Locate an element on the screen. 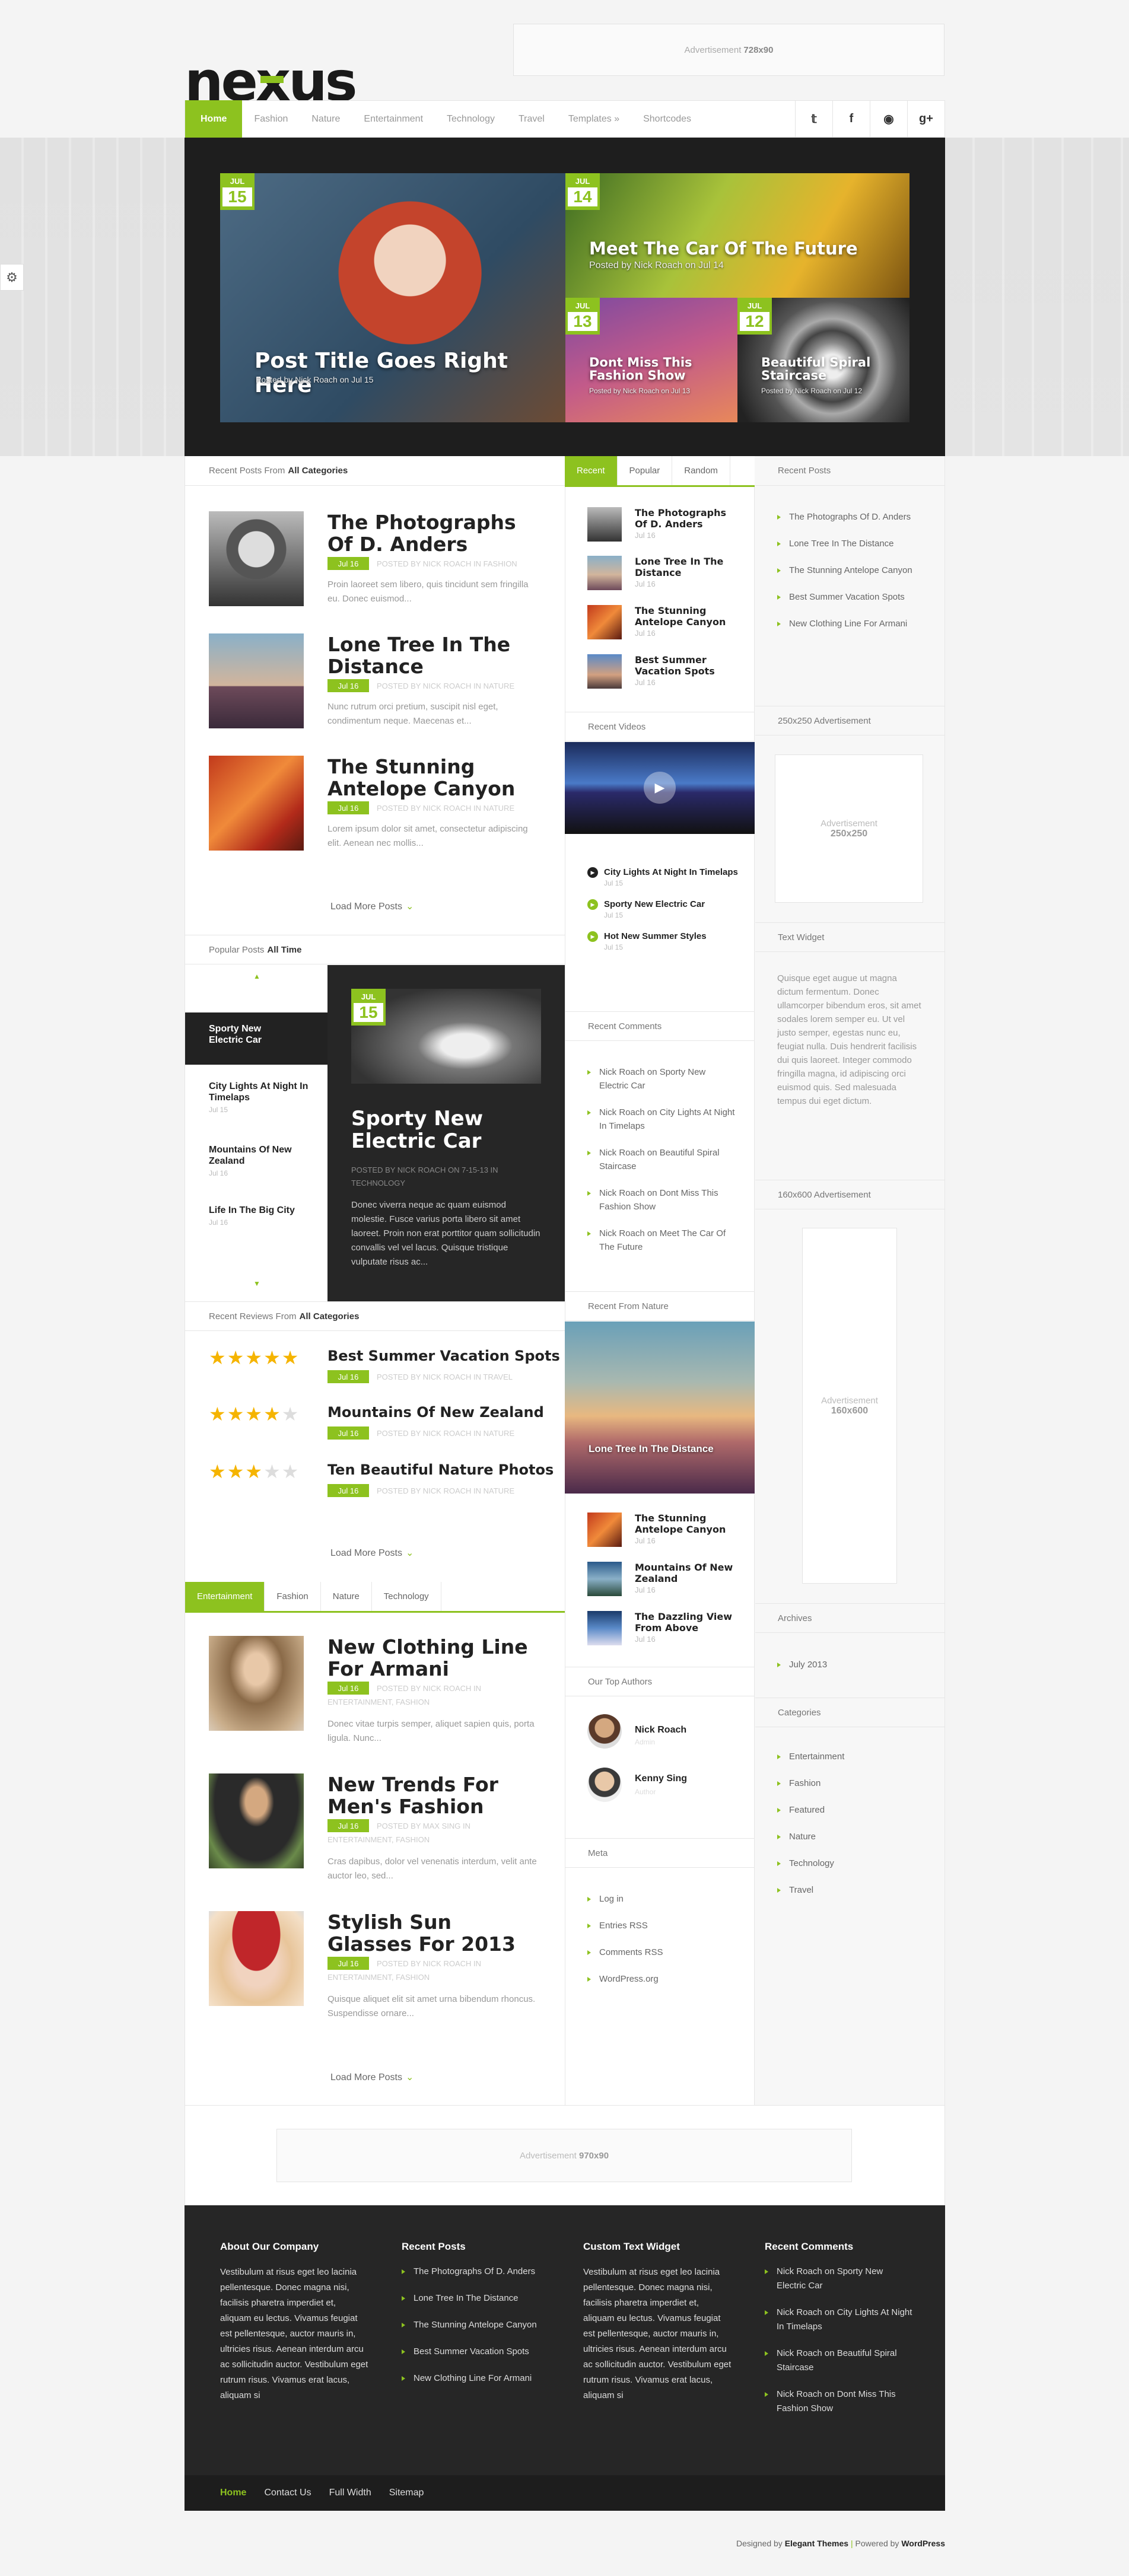 Image resolution: width=1129 pixels, height=2576 pixels. video-title: Sporty New Electric Car is located at coordinates (673, 904).